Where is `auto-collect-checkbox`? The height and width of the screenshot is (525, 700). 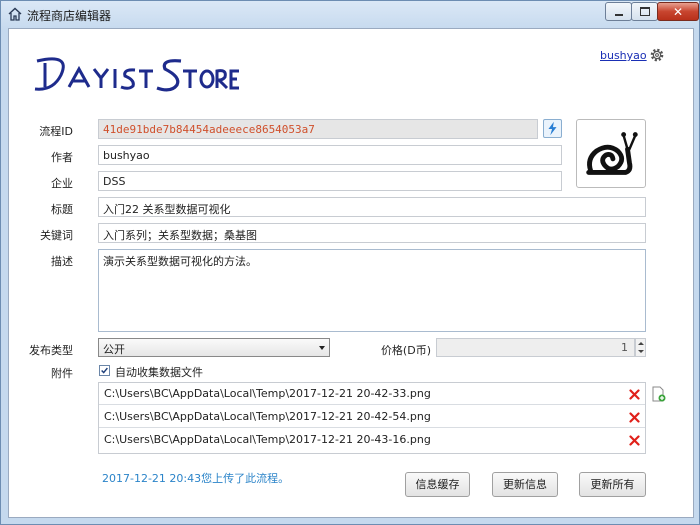 auto-collect-checkbox is located at coordinates (104, 370).